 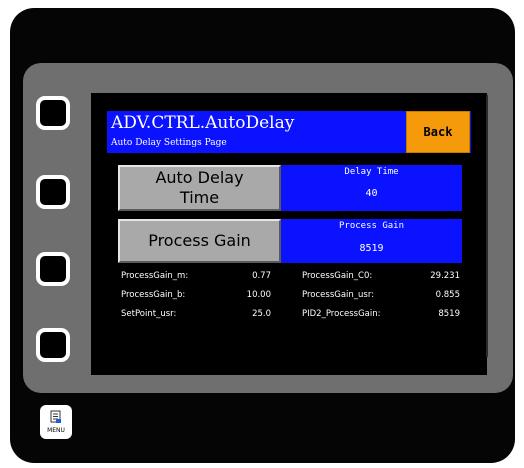 What do you see at coordinates (438, 132) in the screenshot?
I see `back-button: Back` at bounding box center [438, 132].